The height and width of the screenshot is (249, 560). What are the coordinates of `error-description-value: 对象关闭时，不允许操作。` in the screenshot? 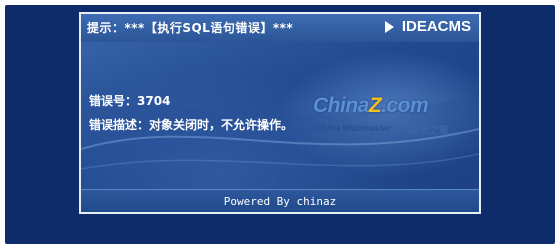 It's located at (221, 125).